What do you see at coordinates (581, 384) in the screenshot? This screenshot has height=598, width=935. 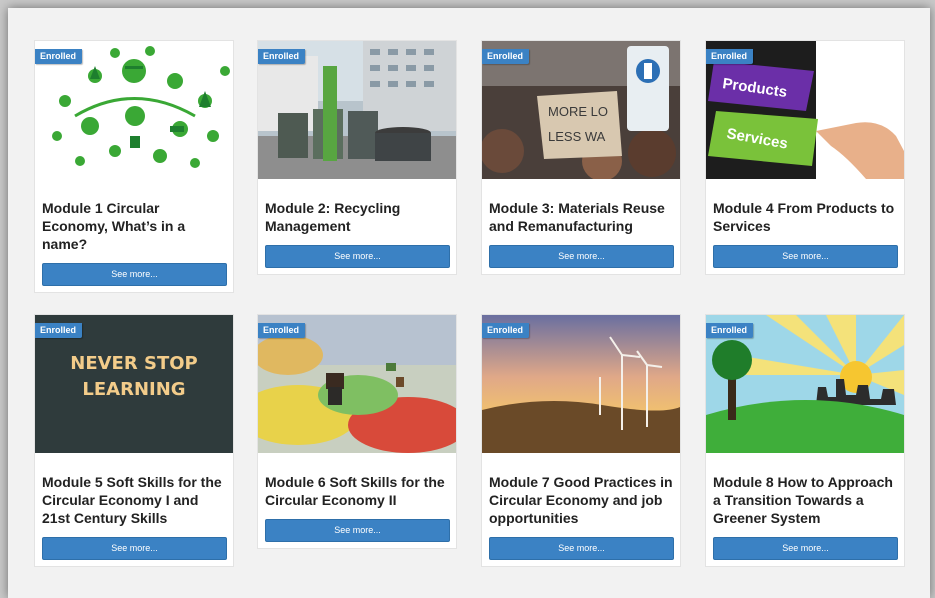 I see `wind-turbines-image: Enrolled` at bounding box center [581, 384].